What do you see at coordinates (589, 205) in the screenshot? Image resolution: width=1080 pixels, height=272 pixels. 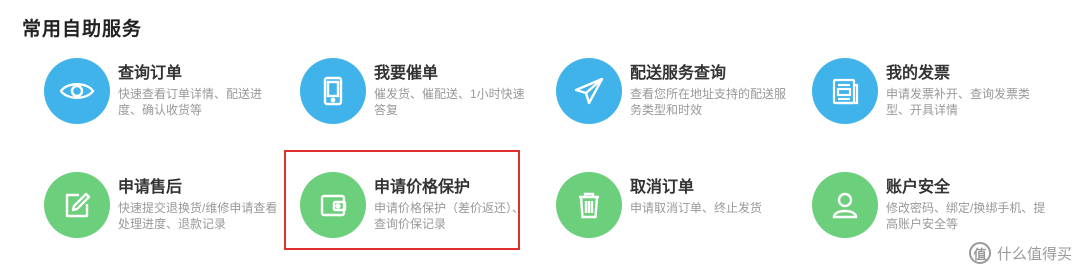 I see `trash-icon` at bounding box center [589, 205].